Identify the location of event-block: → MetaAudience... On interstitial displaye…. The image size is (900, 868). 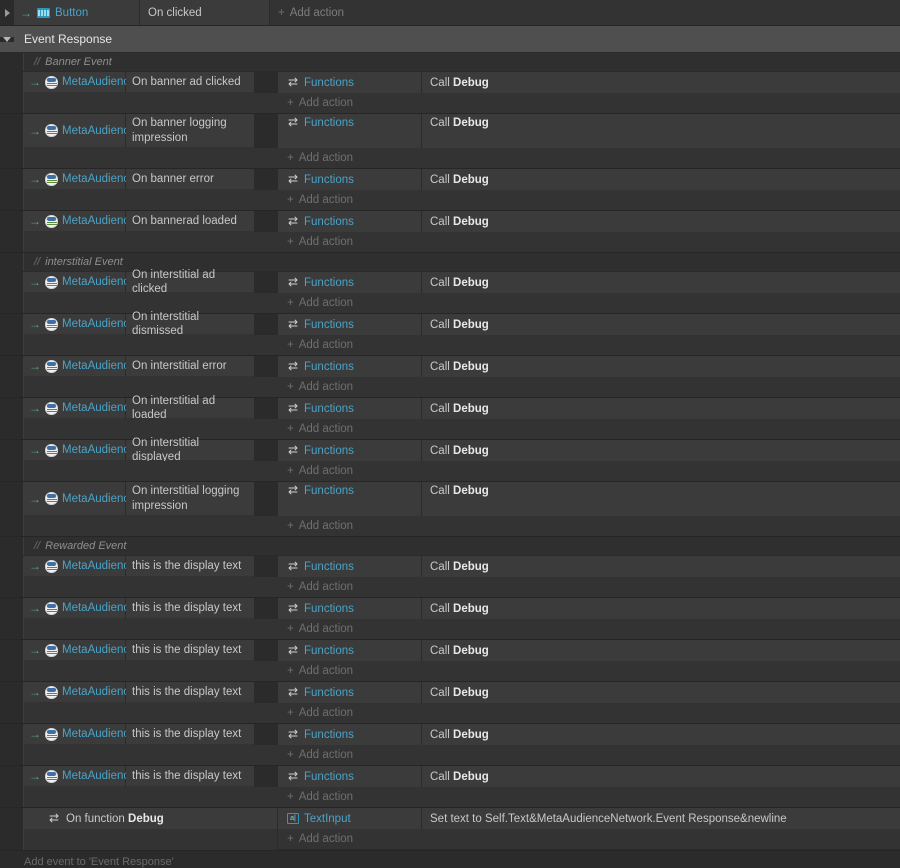
(450, 459).